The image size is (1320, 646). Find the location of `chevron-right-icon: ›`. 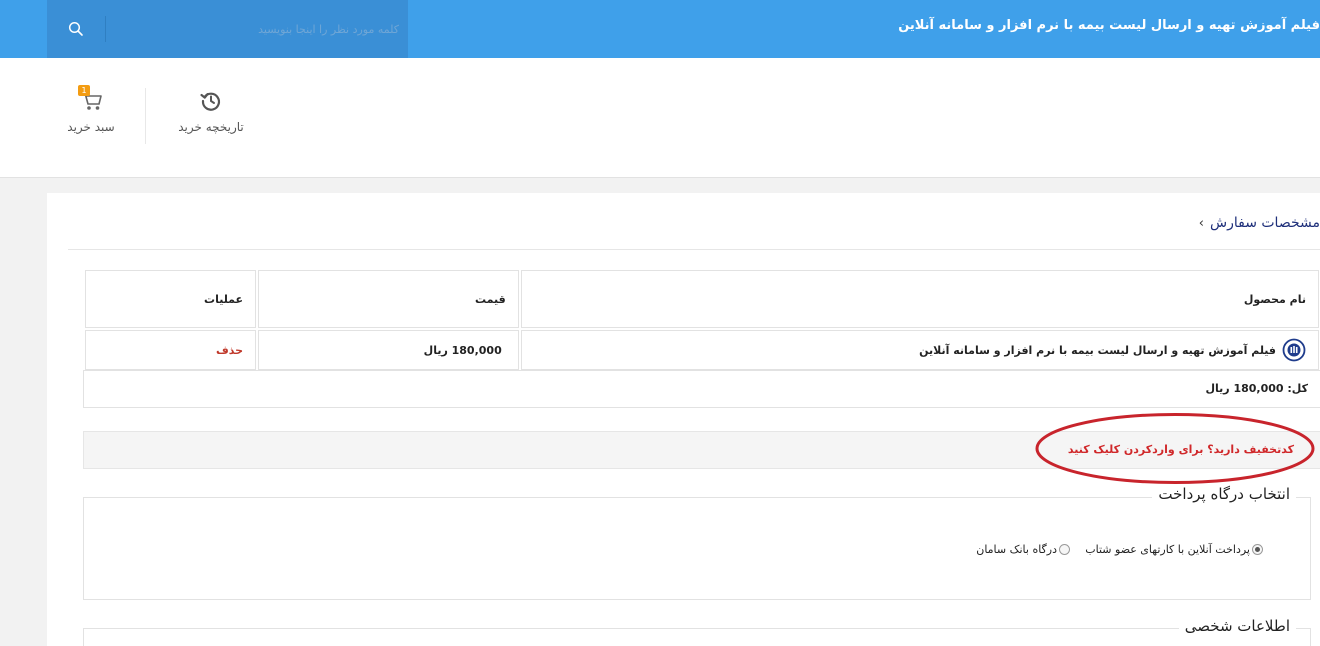

chevron-right-icon: › is located at coordinates (1201, 223).